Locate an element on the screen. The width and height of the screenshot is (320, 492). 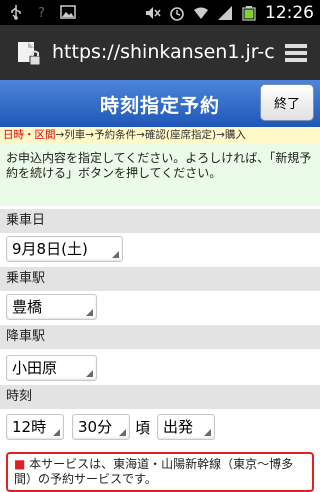
arrival-station-label: 降車駅 is located at coordinates (160, 337).